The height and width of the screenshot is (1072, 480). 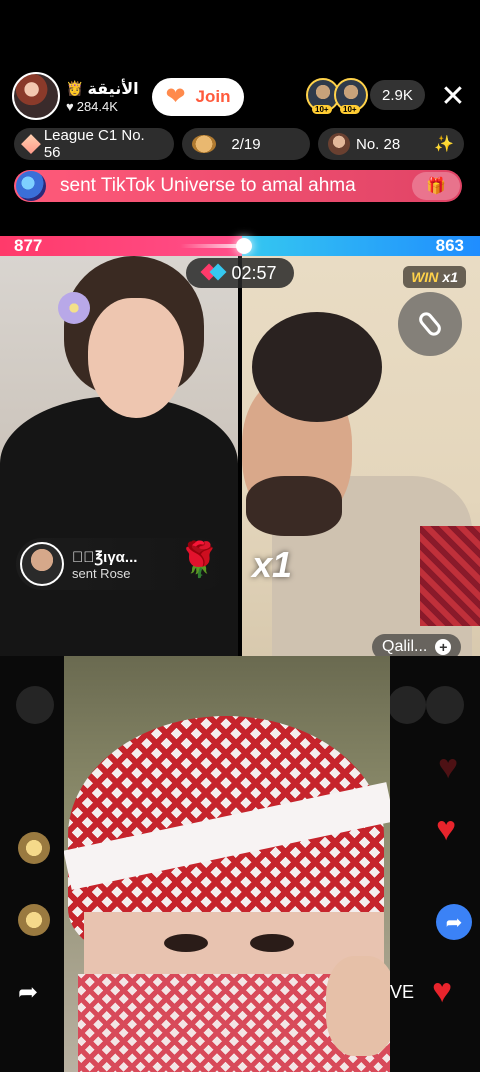 I want to click on host-figure-body, so click(x=119, y=526).